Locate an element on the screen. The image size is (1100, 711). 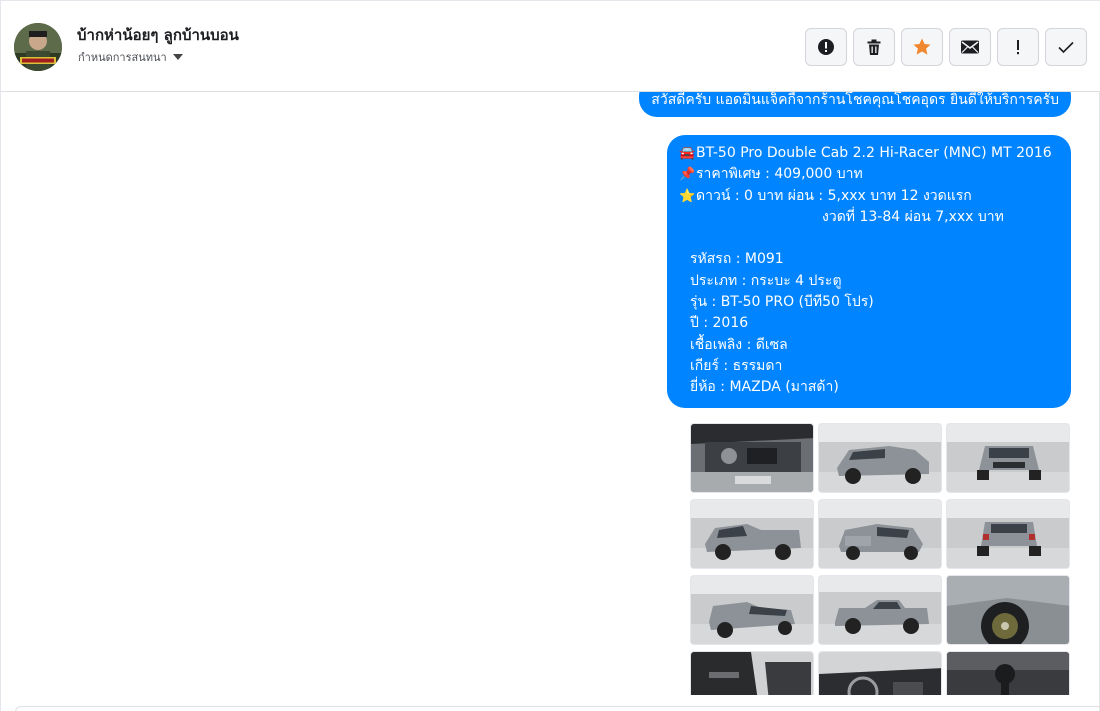
message-composer-edge is located at coordinates (557, 708).